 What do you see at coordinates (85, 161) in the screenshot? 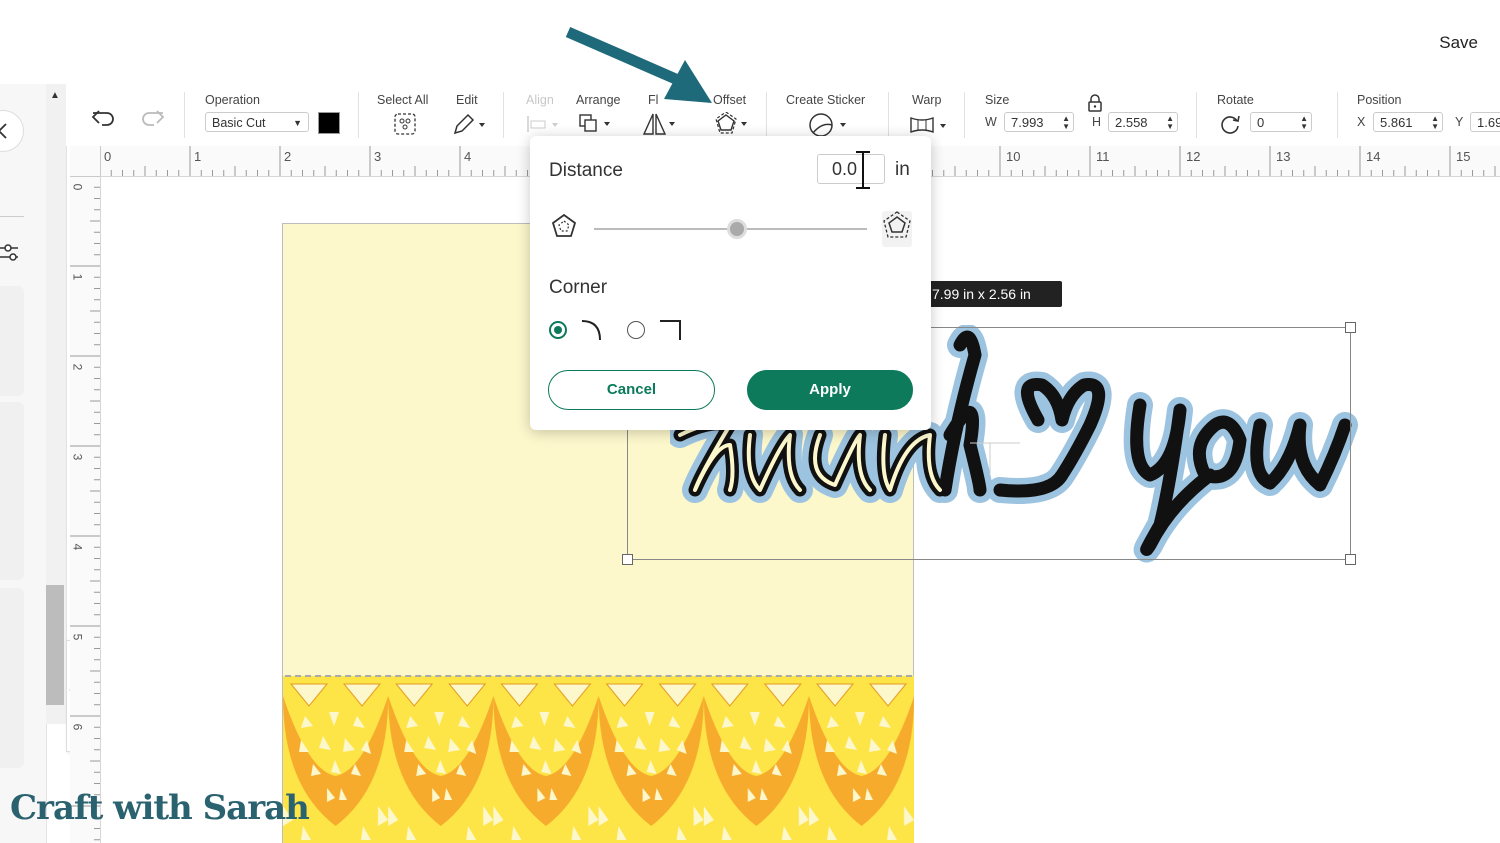
I see `ruler-corner` at bounding box center [85, 161].